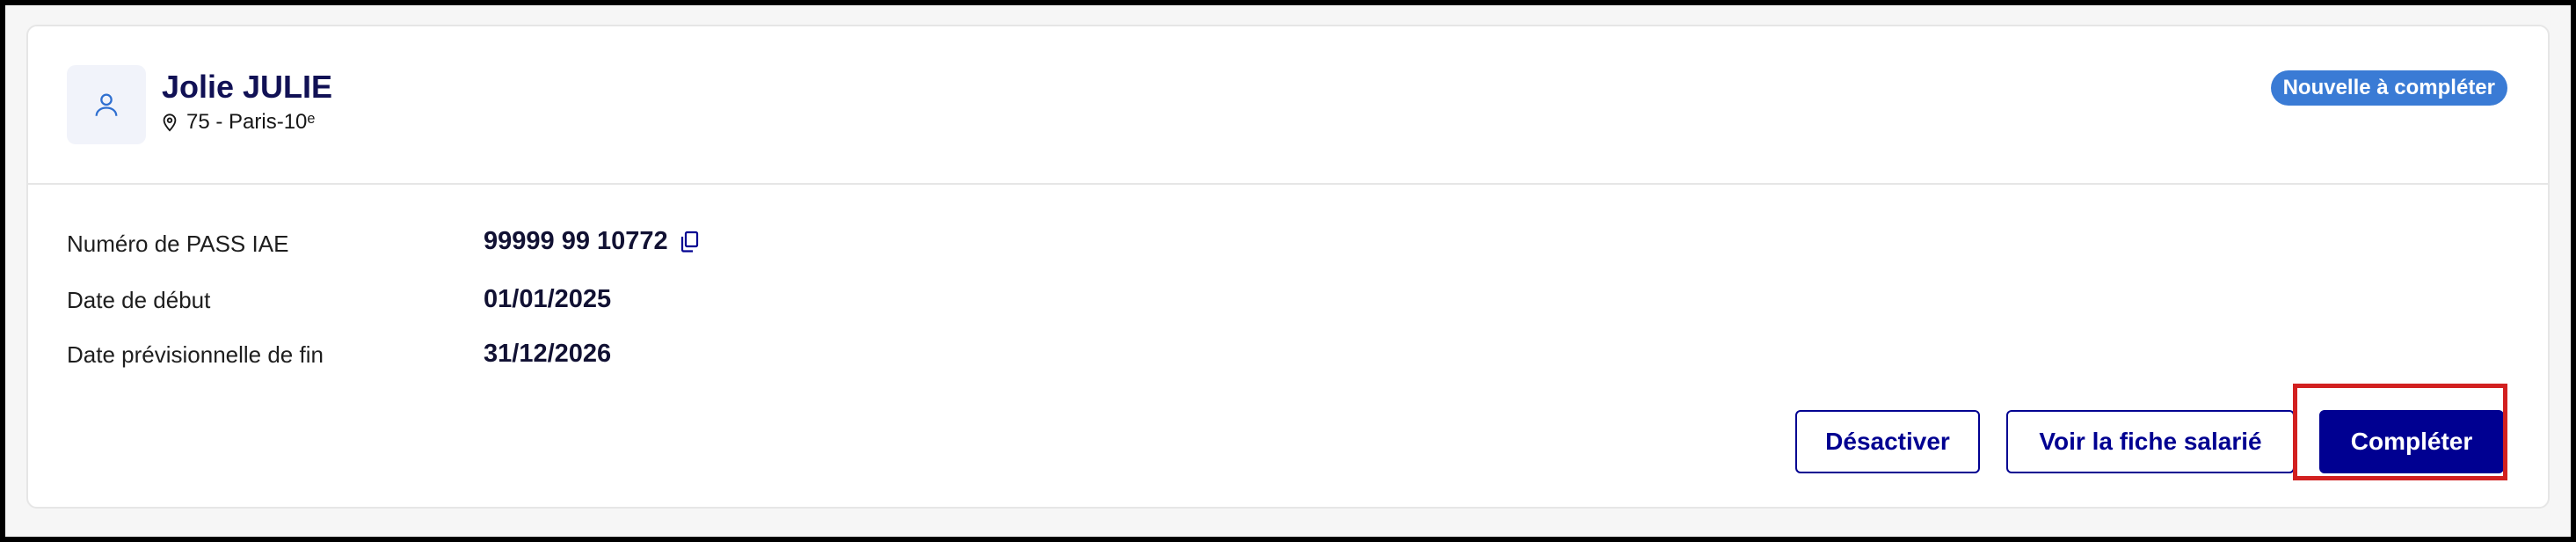 This screenshot has width=2576, height=542. I want to click on avatar, so click(106, 104).